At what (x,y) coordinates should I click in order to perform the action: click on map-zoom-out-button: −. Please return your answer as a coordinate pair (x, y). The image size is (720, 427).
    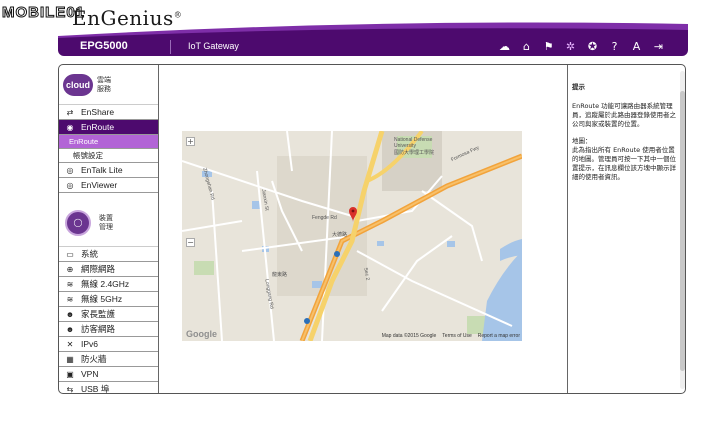
    Looking at the image, I should click on (190, 242).